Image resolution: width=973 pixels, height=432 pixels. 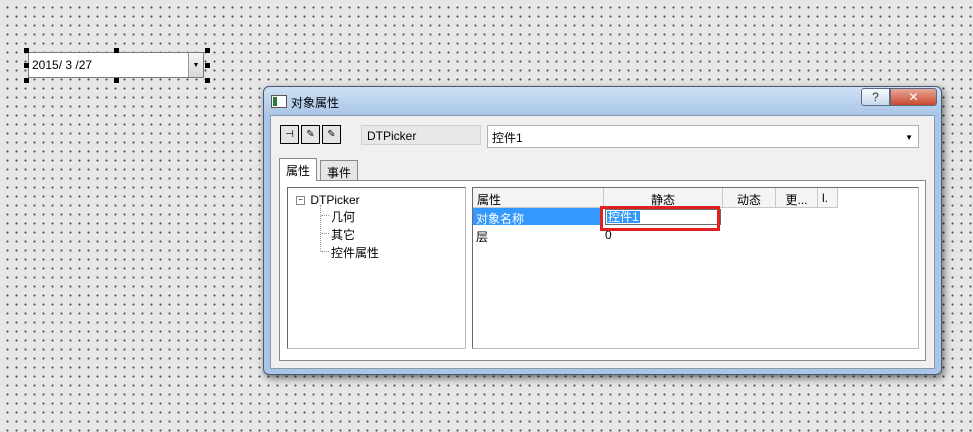 I want to click on header-extra: l., so click(x=828, y=198).